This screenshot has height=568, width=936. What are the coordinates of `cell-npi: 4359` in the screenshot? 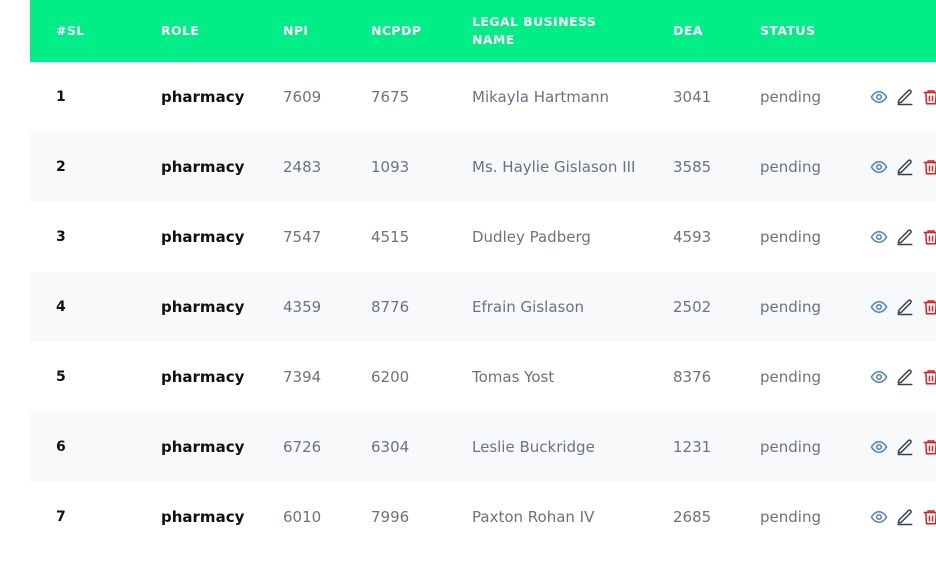 It's located at (302, 307).